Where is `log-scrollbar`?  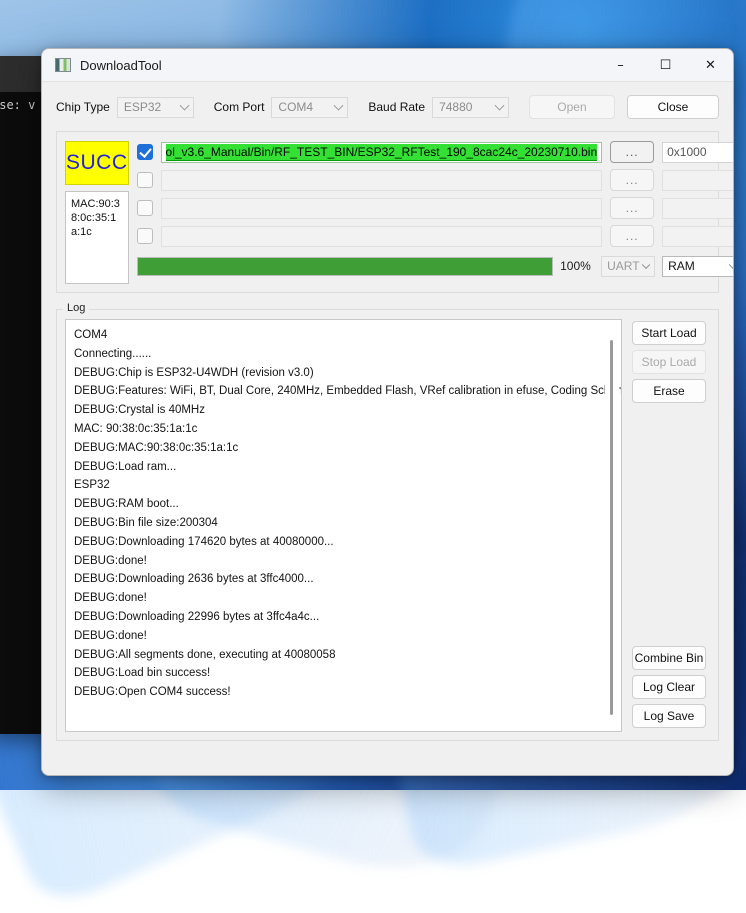
log-scrollbar is located at coordinates (612, 525).